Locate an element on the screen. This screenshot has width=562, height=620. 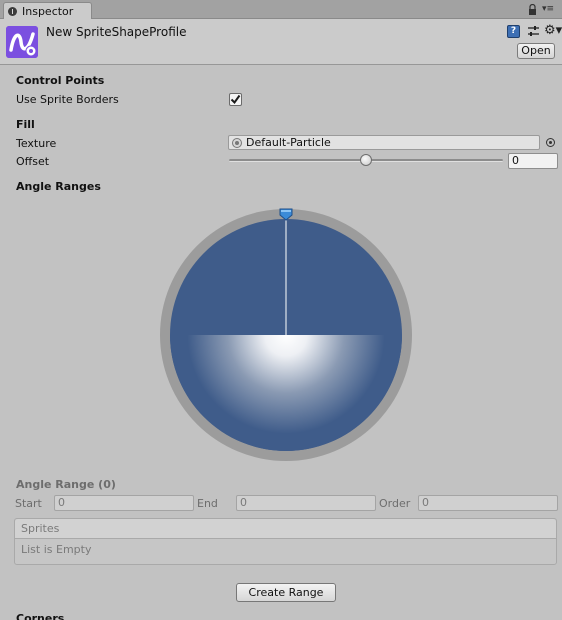
sprites-list: Sprites List is Empty is located at coordinates (285, 541).